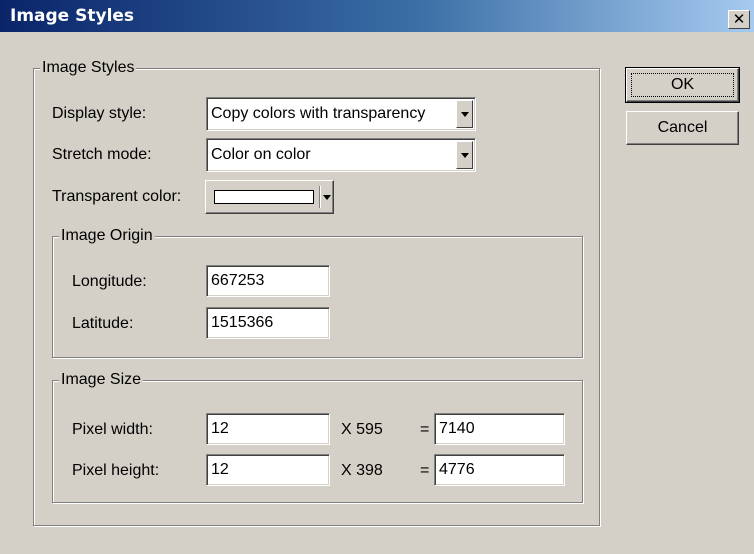  What do you see at coordinates (109, 281) in the screenshot?
I see `longitude-label: Longitude:` at bounding box center [109, 281].